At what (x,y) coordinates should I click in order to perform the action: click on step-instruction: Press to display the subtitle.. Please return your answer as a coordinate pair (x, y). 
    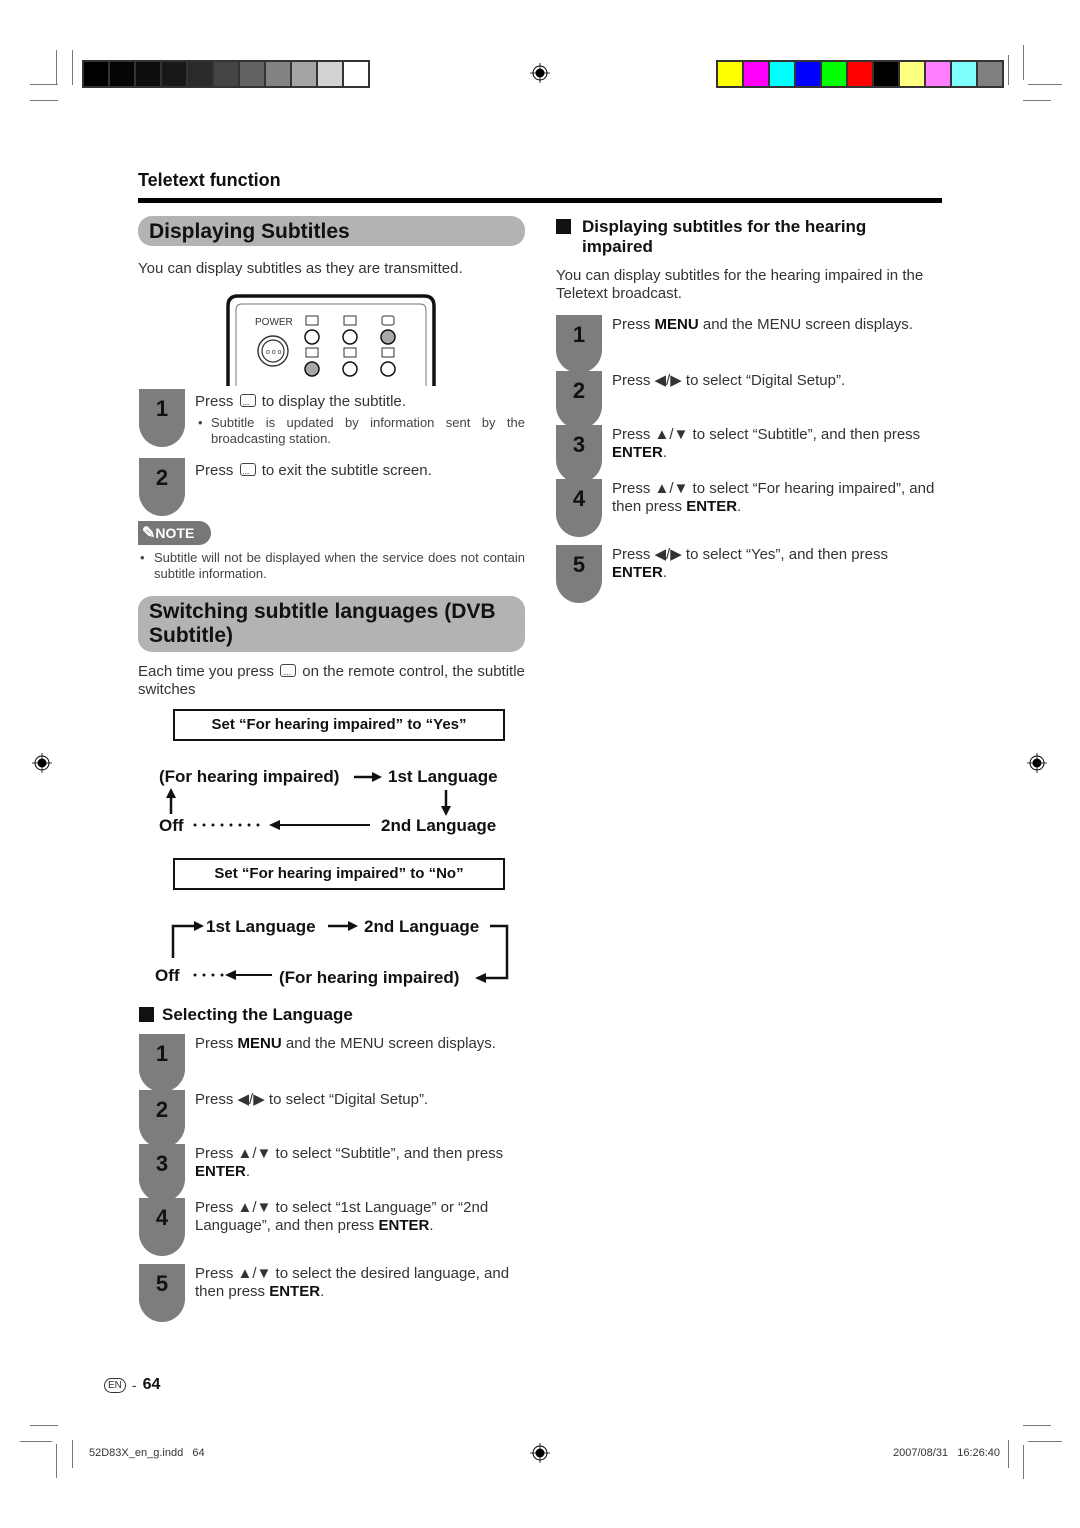
    Looking at the image, I should click on (360, 402).